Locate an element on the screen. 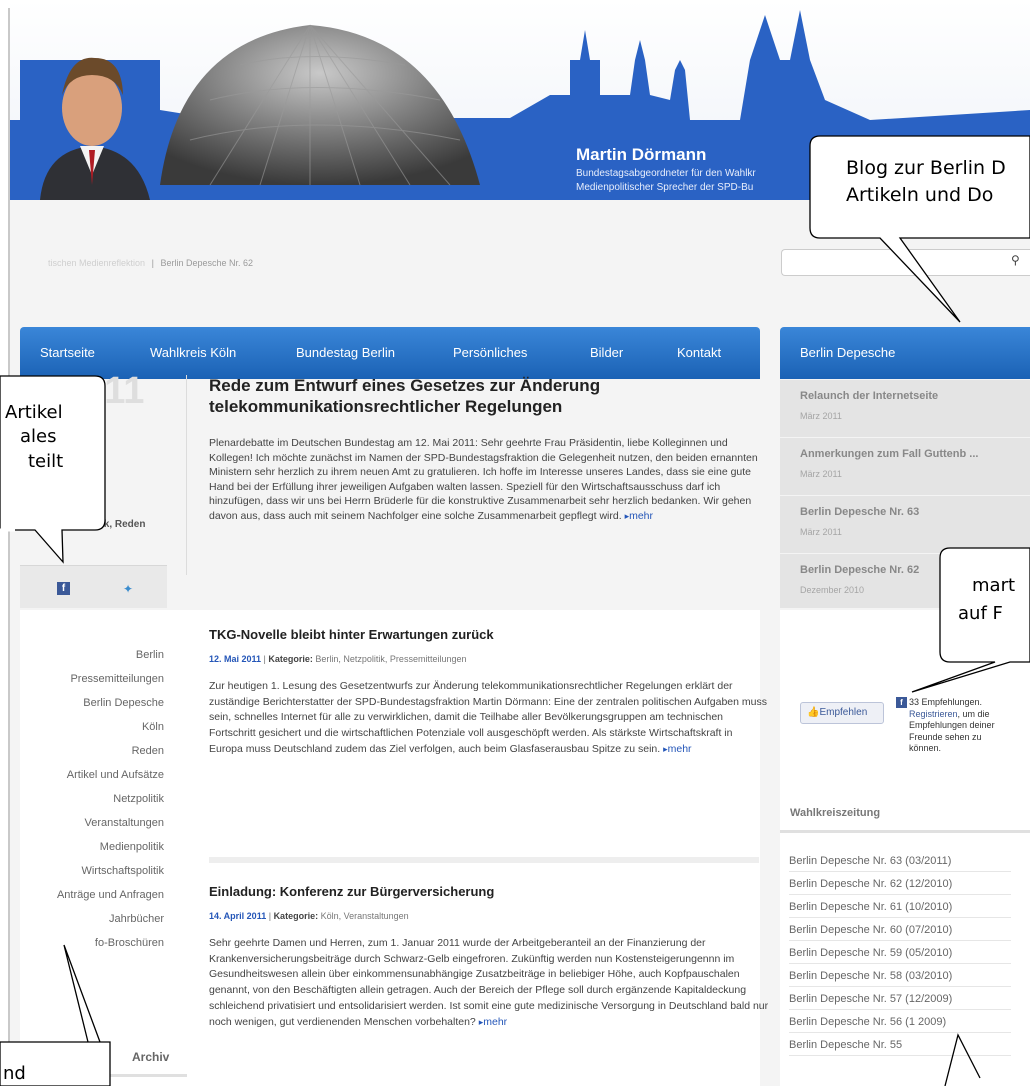  facebook-count-text: 33 Empfehlungen. is located at coordinates (946, 702).